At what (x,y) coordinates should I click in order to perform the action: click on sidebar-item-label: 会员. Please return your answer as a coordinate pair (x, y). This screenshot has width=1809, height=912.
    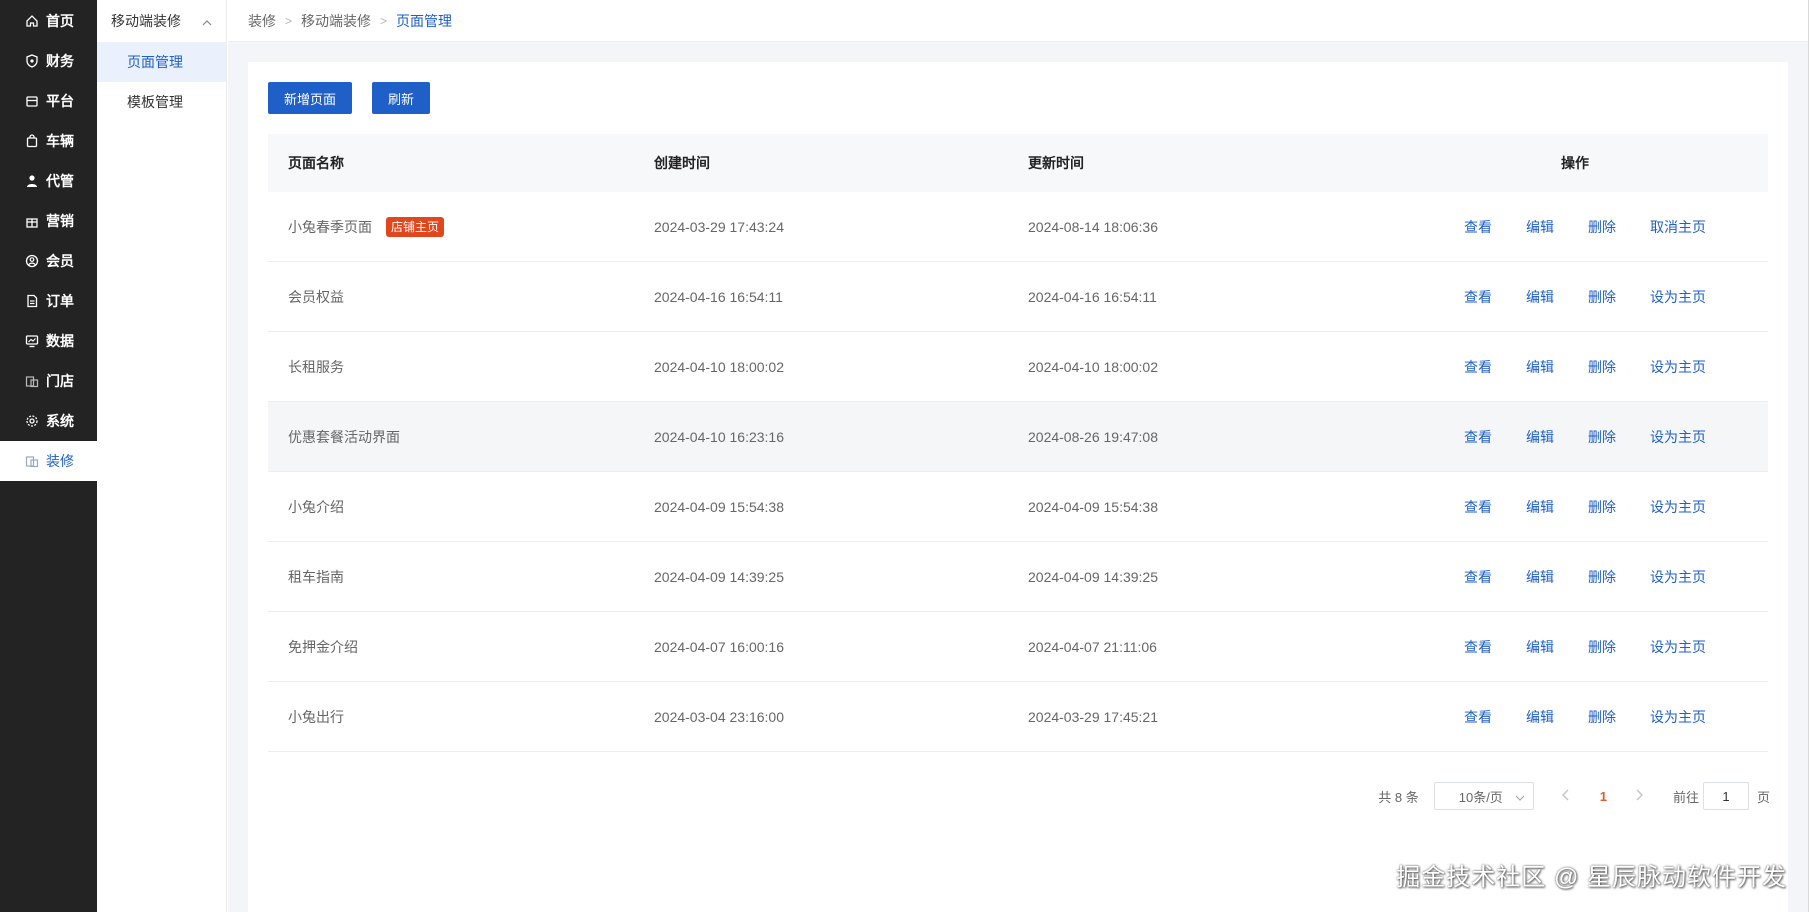
    Looking at the image, I should click on (60, 261).